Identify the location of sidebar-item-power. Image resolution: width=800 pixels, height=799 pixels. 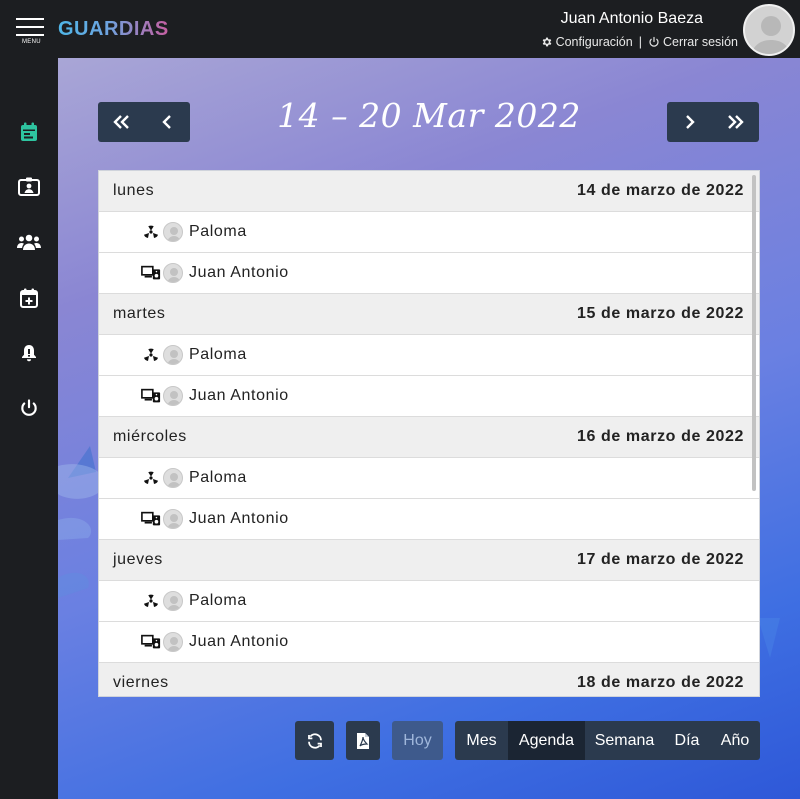
(29, 408).